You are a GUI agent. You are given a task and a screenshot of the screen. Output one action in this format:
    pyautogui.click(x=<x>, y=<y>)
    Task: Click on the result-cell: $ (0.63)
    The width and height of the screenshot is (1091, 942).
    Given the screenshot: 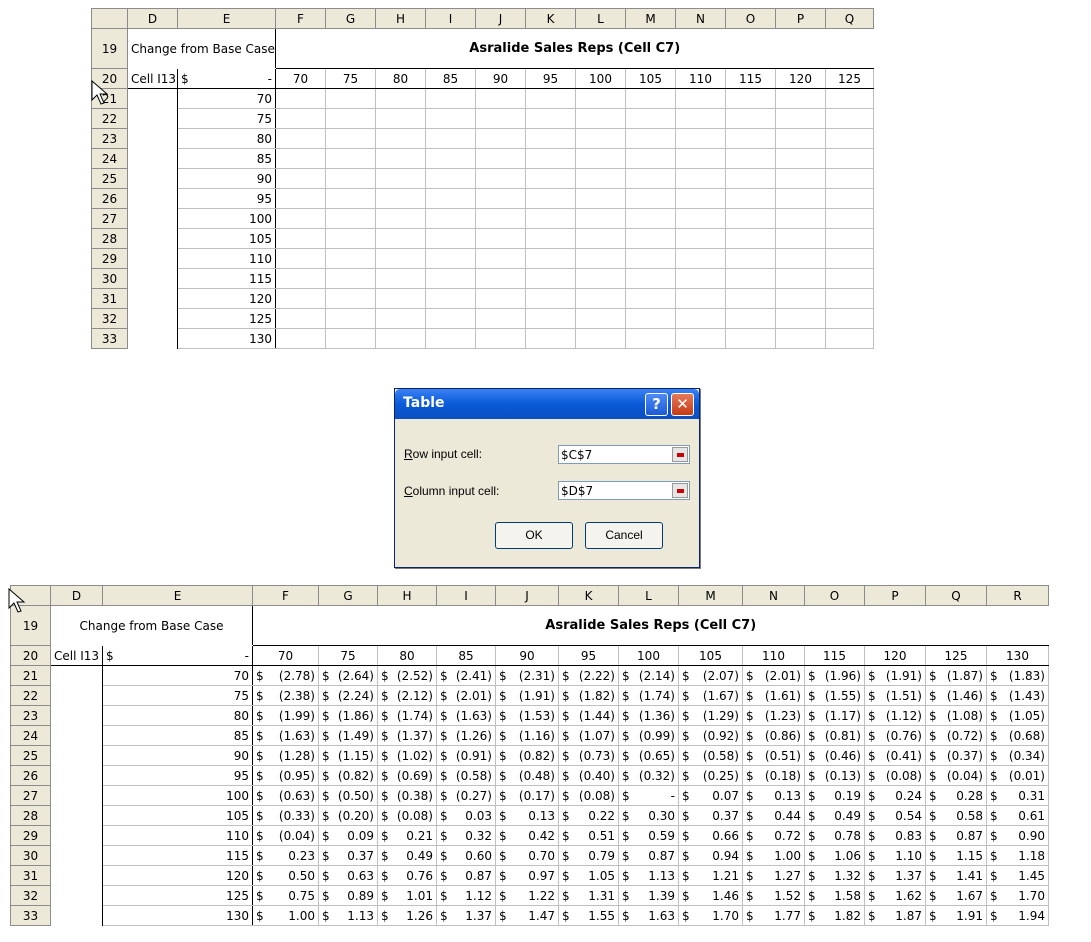 What is the action you would take?
    pyautogui.click(x=285, y=795)
    